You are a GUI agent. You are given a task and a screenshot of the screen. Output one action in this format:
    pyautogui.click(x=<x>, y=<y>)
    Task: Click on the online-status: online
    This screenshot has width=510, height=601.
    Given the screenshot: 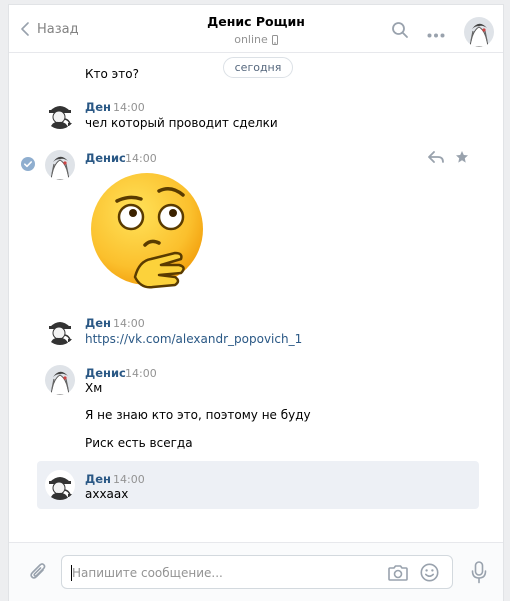 What is the action you would take?
    pyautogui.click(x=256, y=39)
    